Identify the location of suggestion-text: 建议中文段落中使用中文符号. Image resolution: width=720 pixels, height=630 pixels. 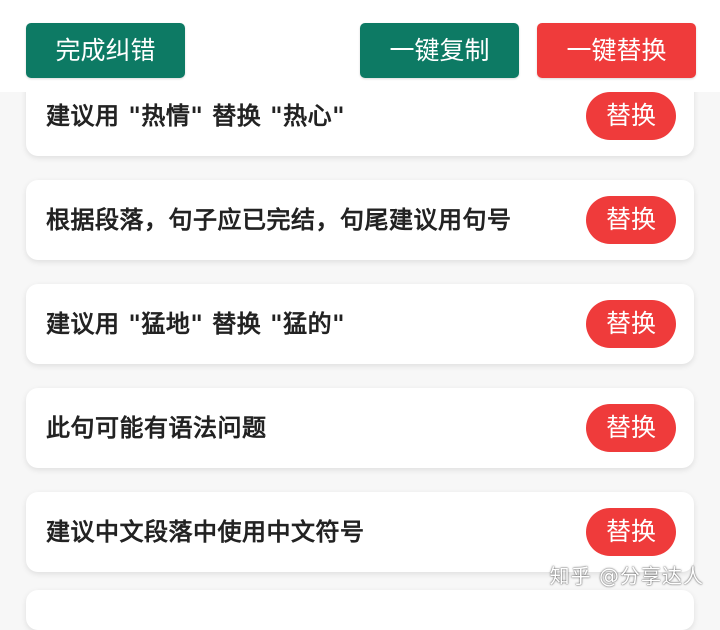
(205, 532).